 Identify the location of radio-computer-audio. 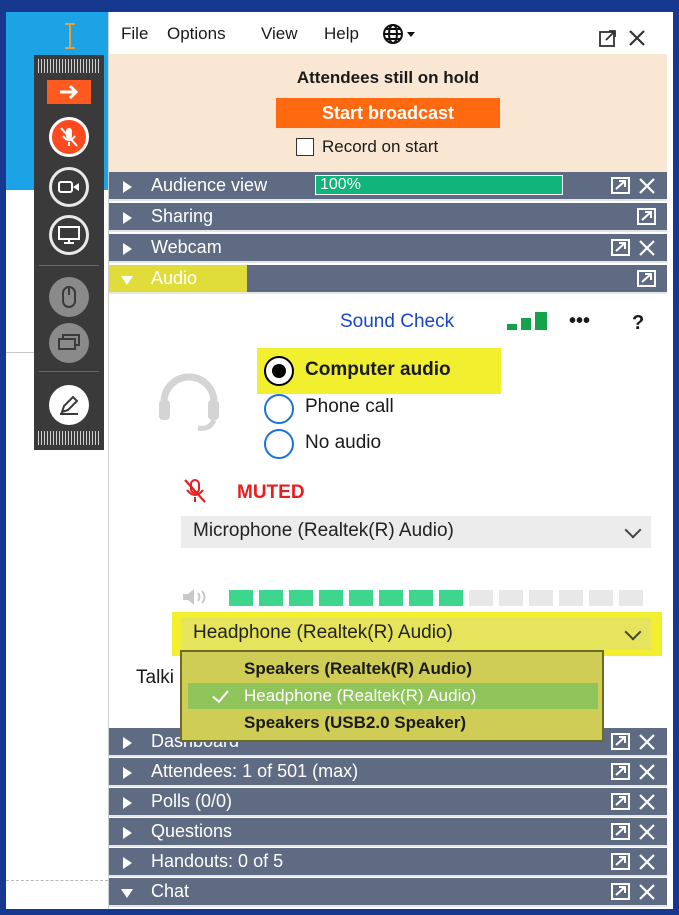
(279, 371).